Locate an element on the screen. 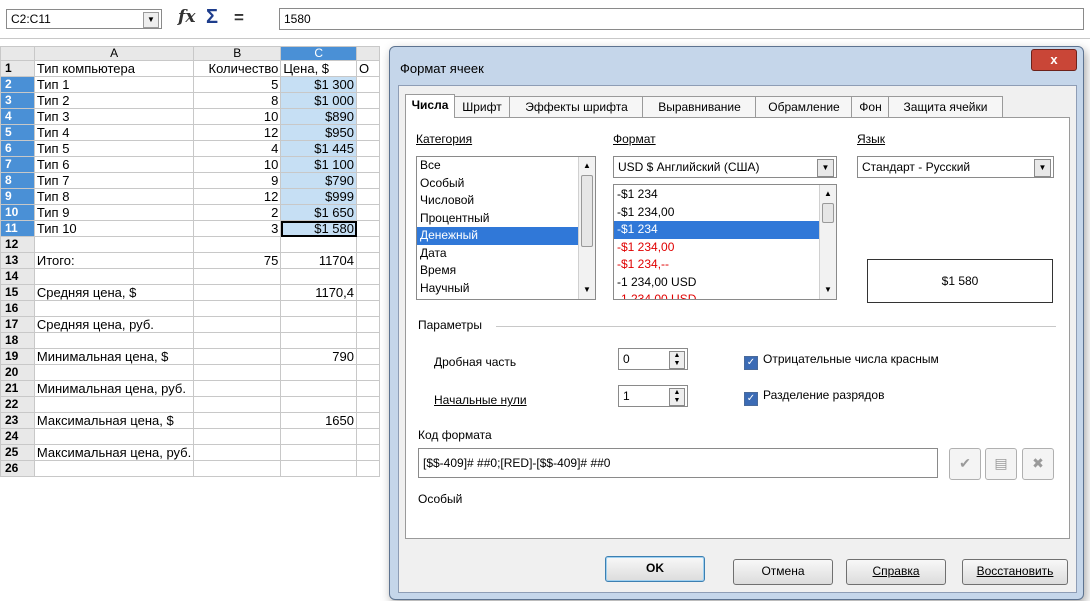 This screenshot has height=601, width=1090. row-header: 19 is located at coordinates (17, 356).